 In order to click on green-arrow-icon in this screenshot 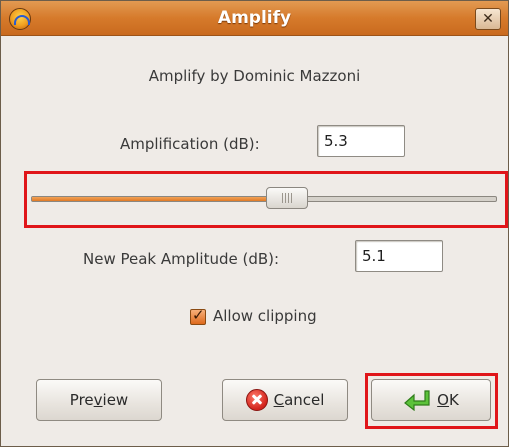, I will do `click(417, 400)`.